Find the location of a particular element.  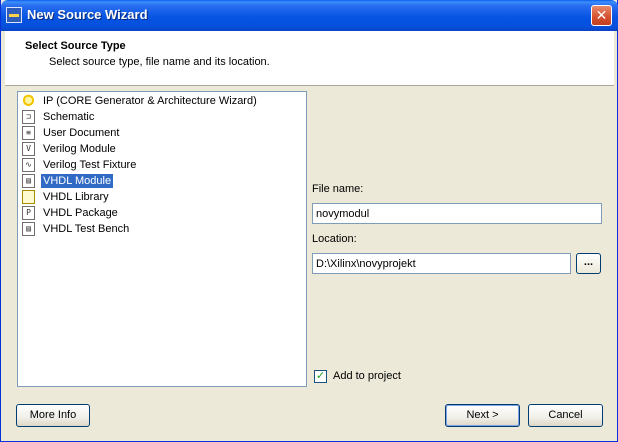

location-input is located at coordinates (441, 263).